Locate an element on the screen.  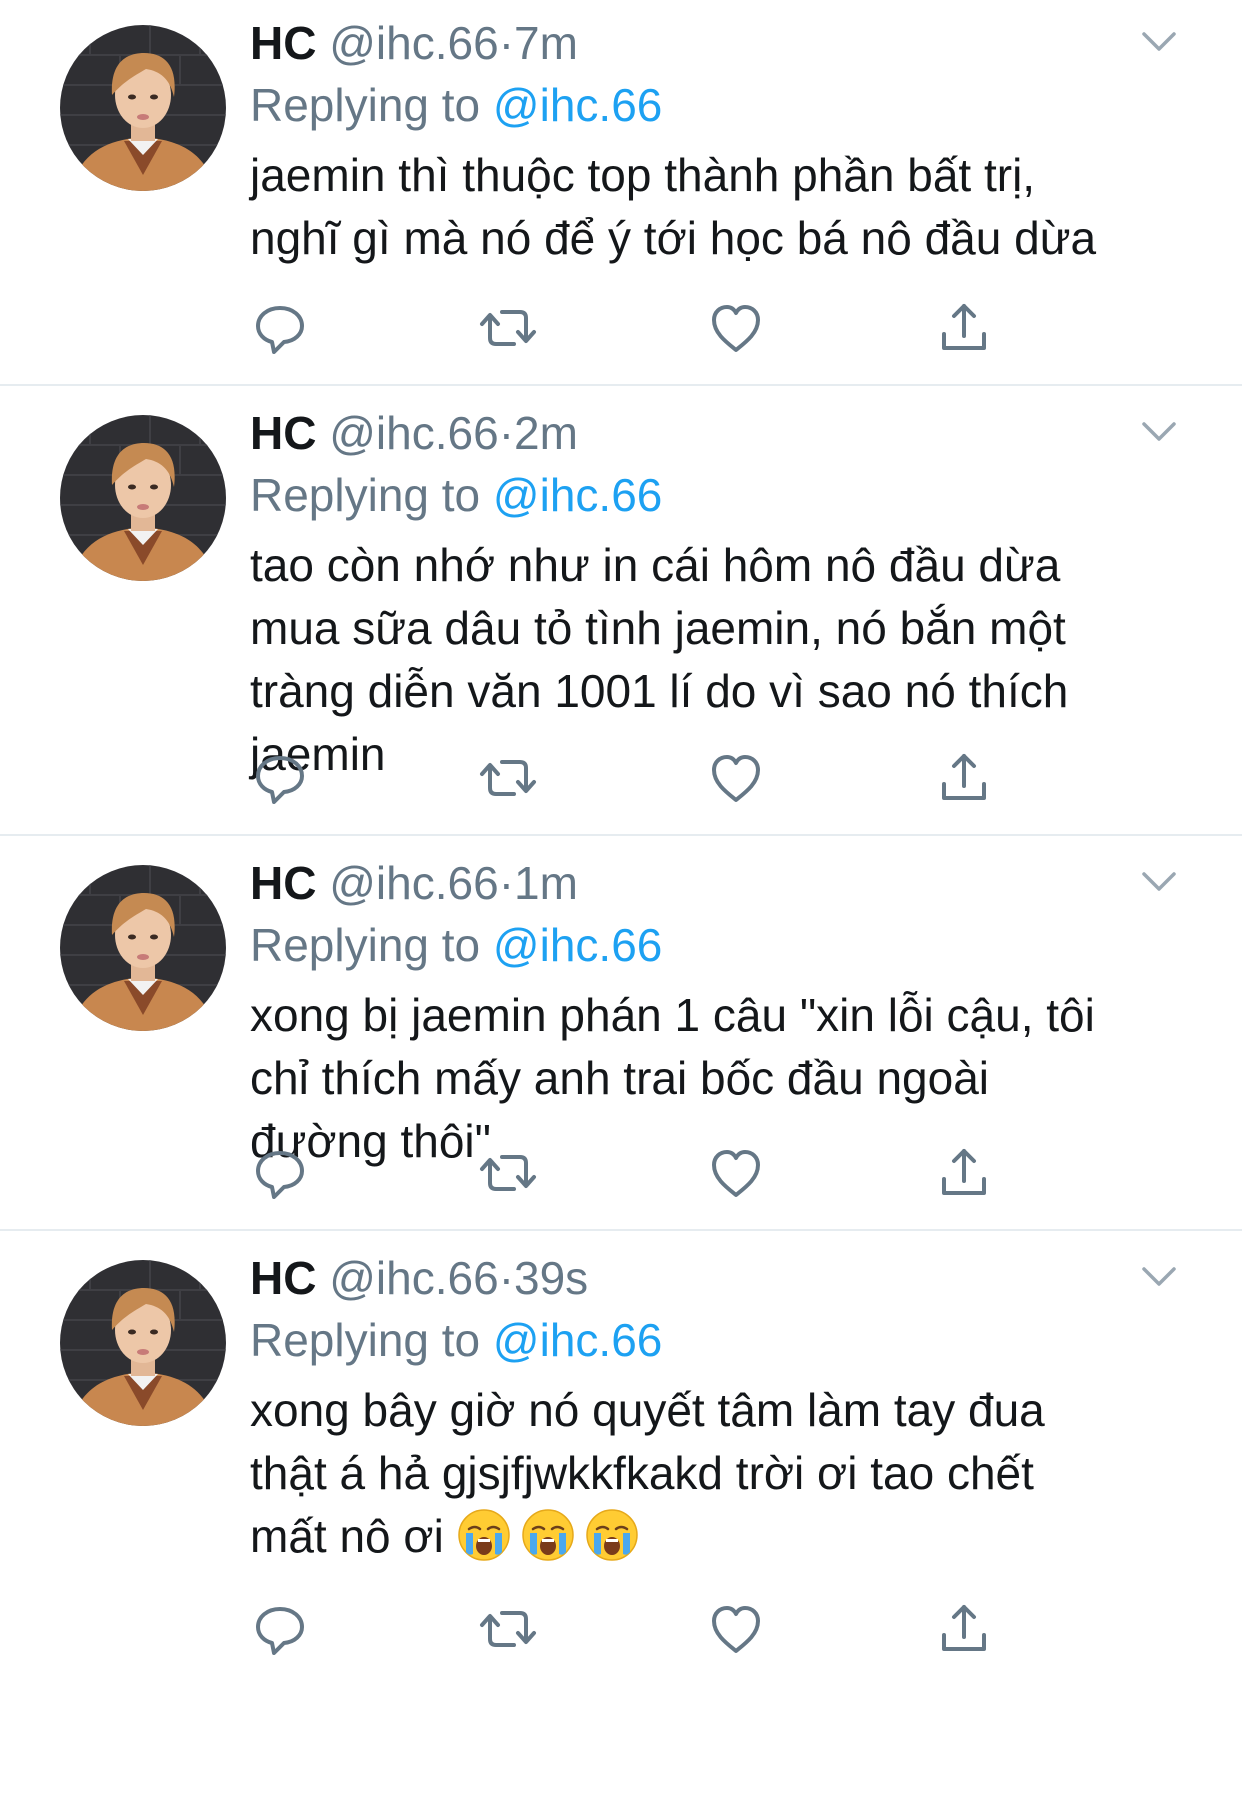
timestamp: 2m is located at coordinates (546, 433).